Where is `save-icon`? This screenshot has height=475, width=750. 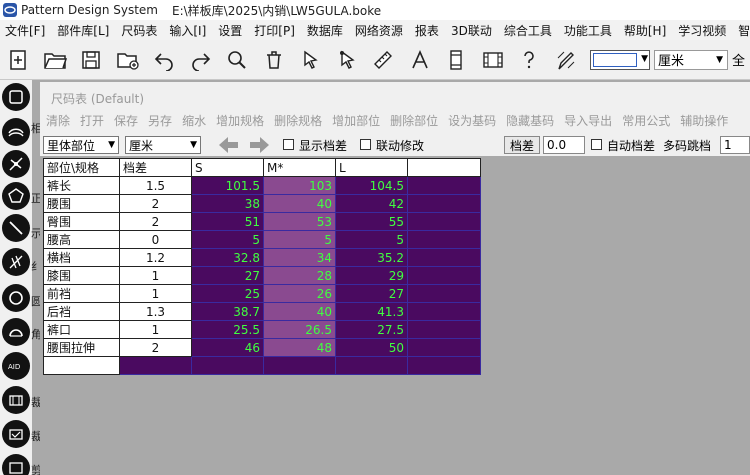
save-icon is located at coordinates (91, 60).